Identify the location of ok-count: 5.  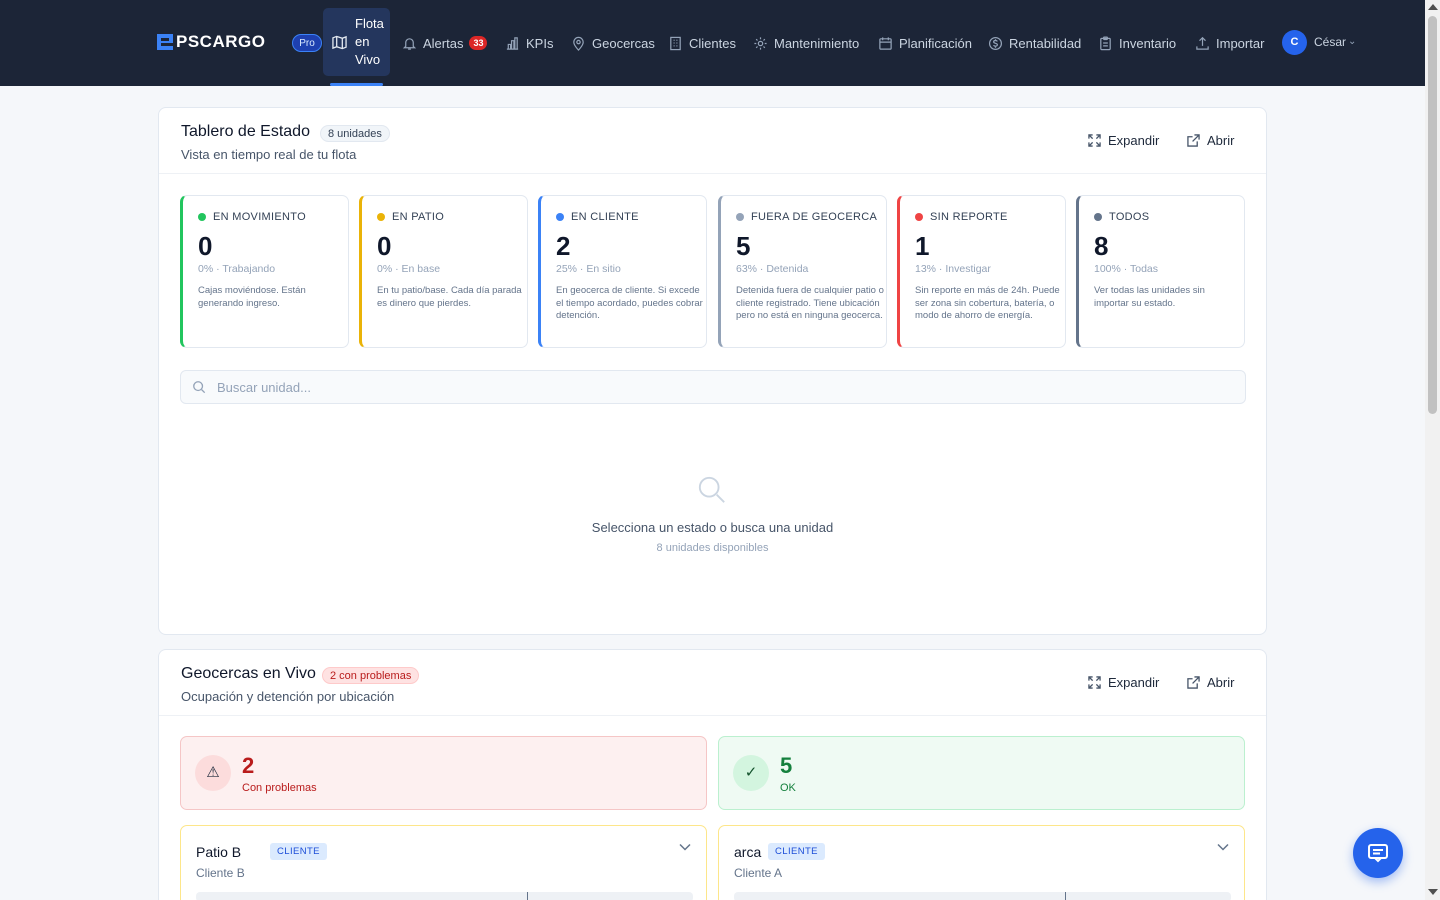
(786, 765).